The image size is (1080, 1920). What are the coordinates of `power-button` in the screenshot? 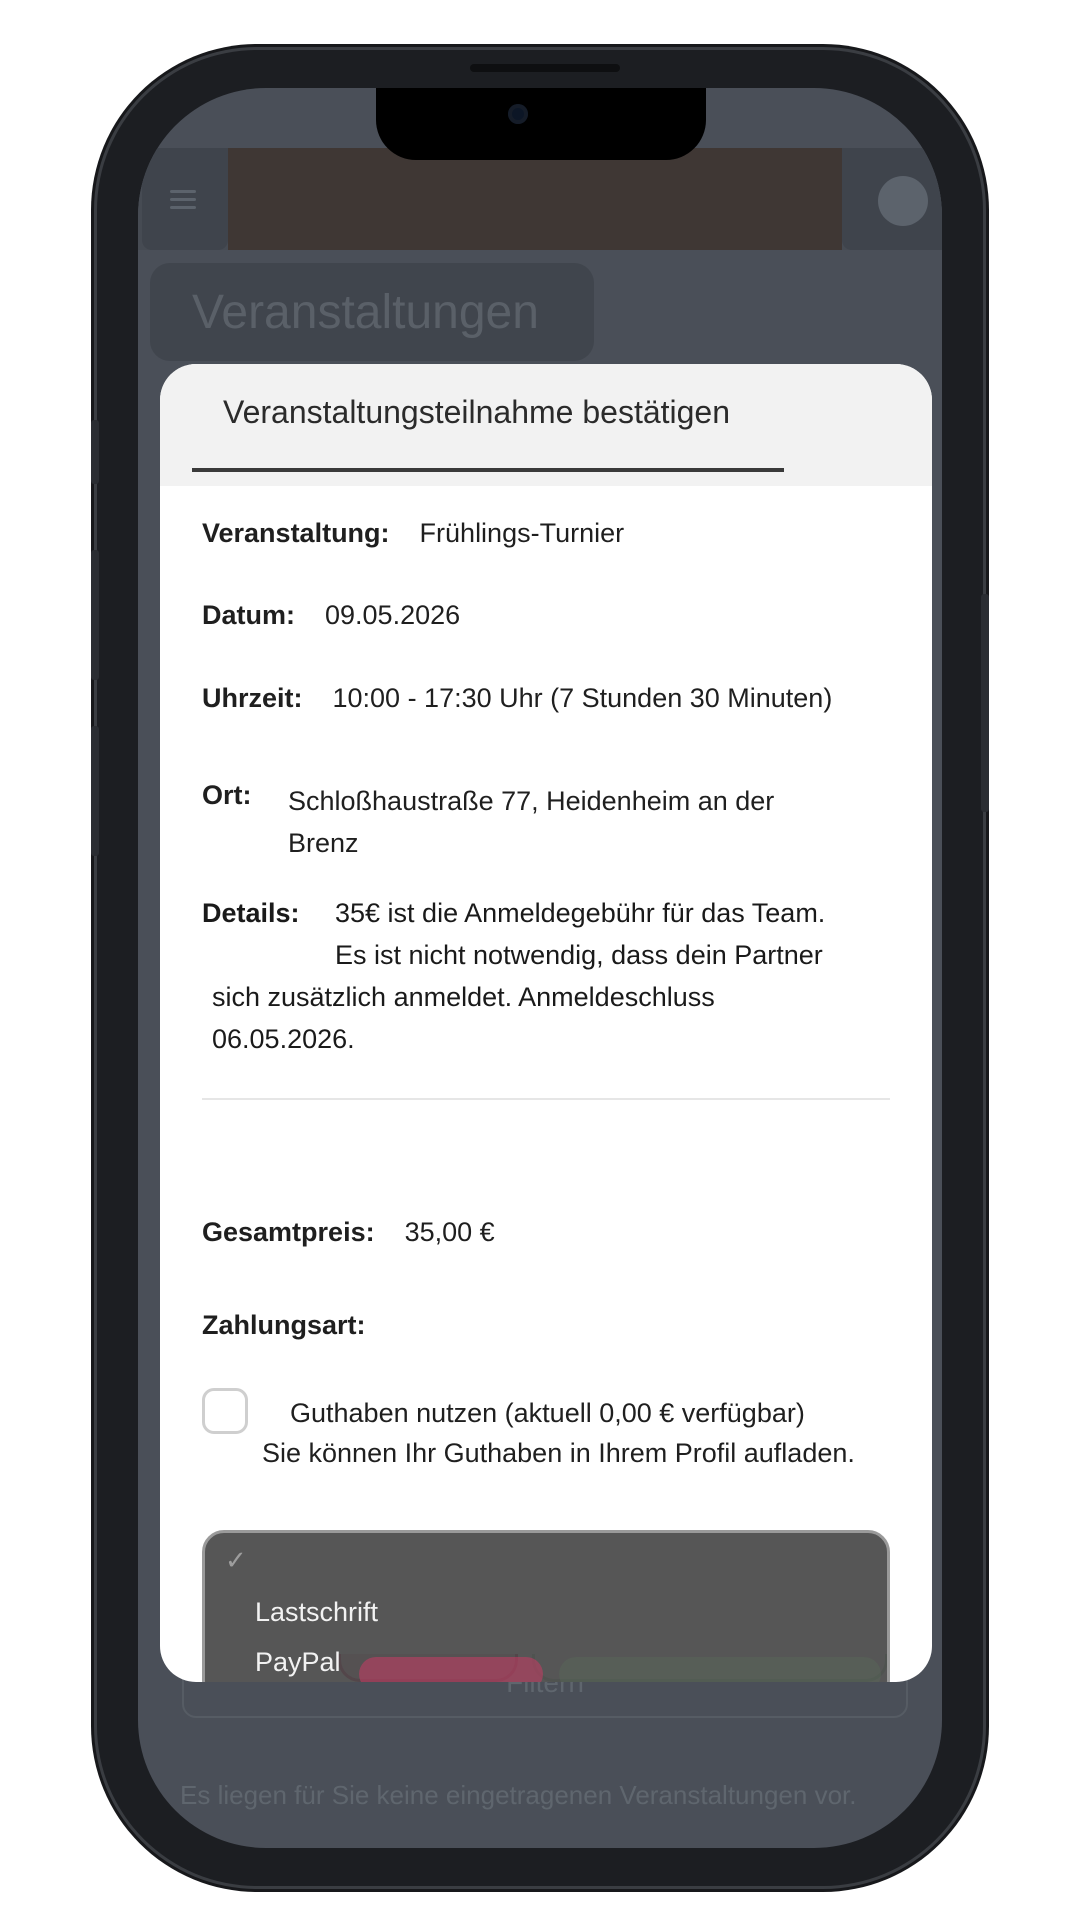 It's located at (985, 703).